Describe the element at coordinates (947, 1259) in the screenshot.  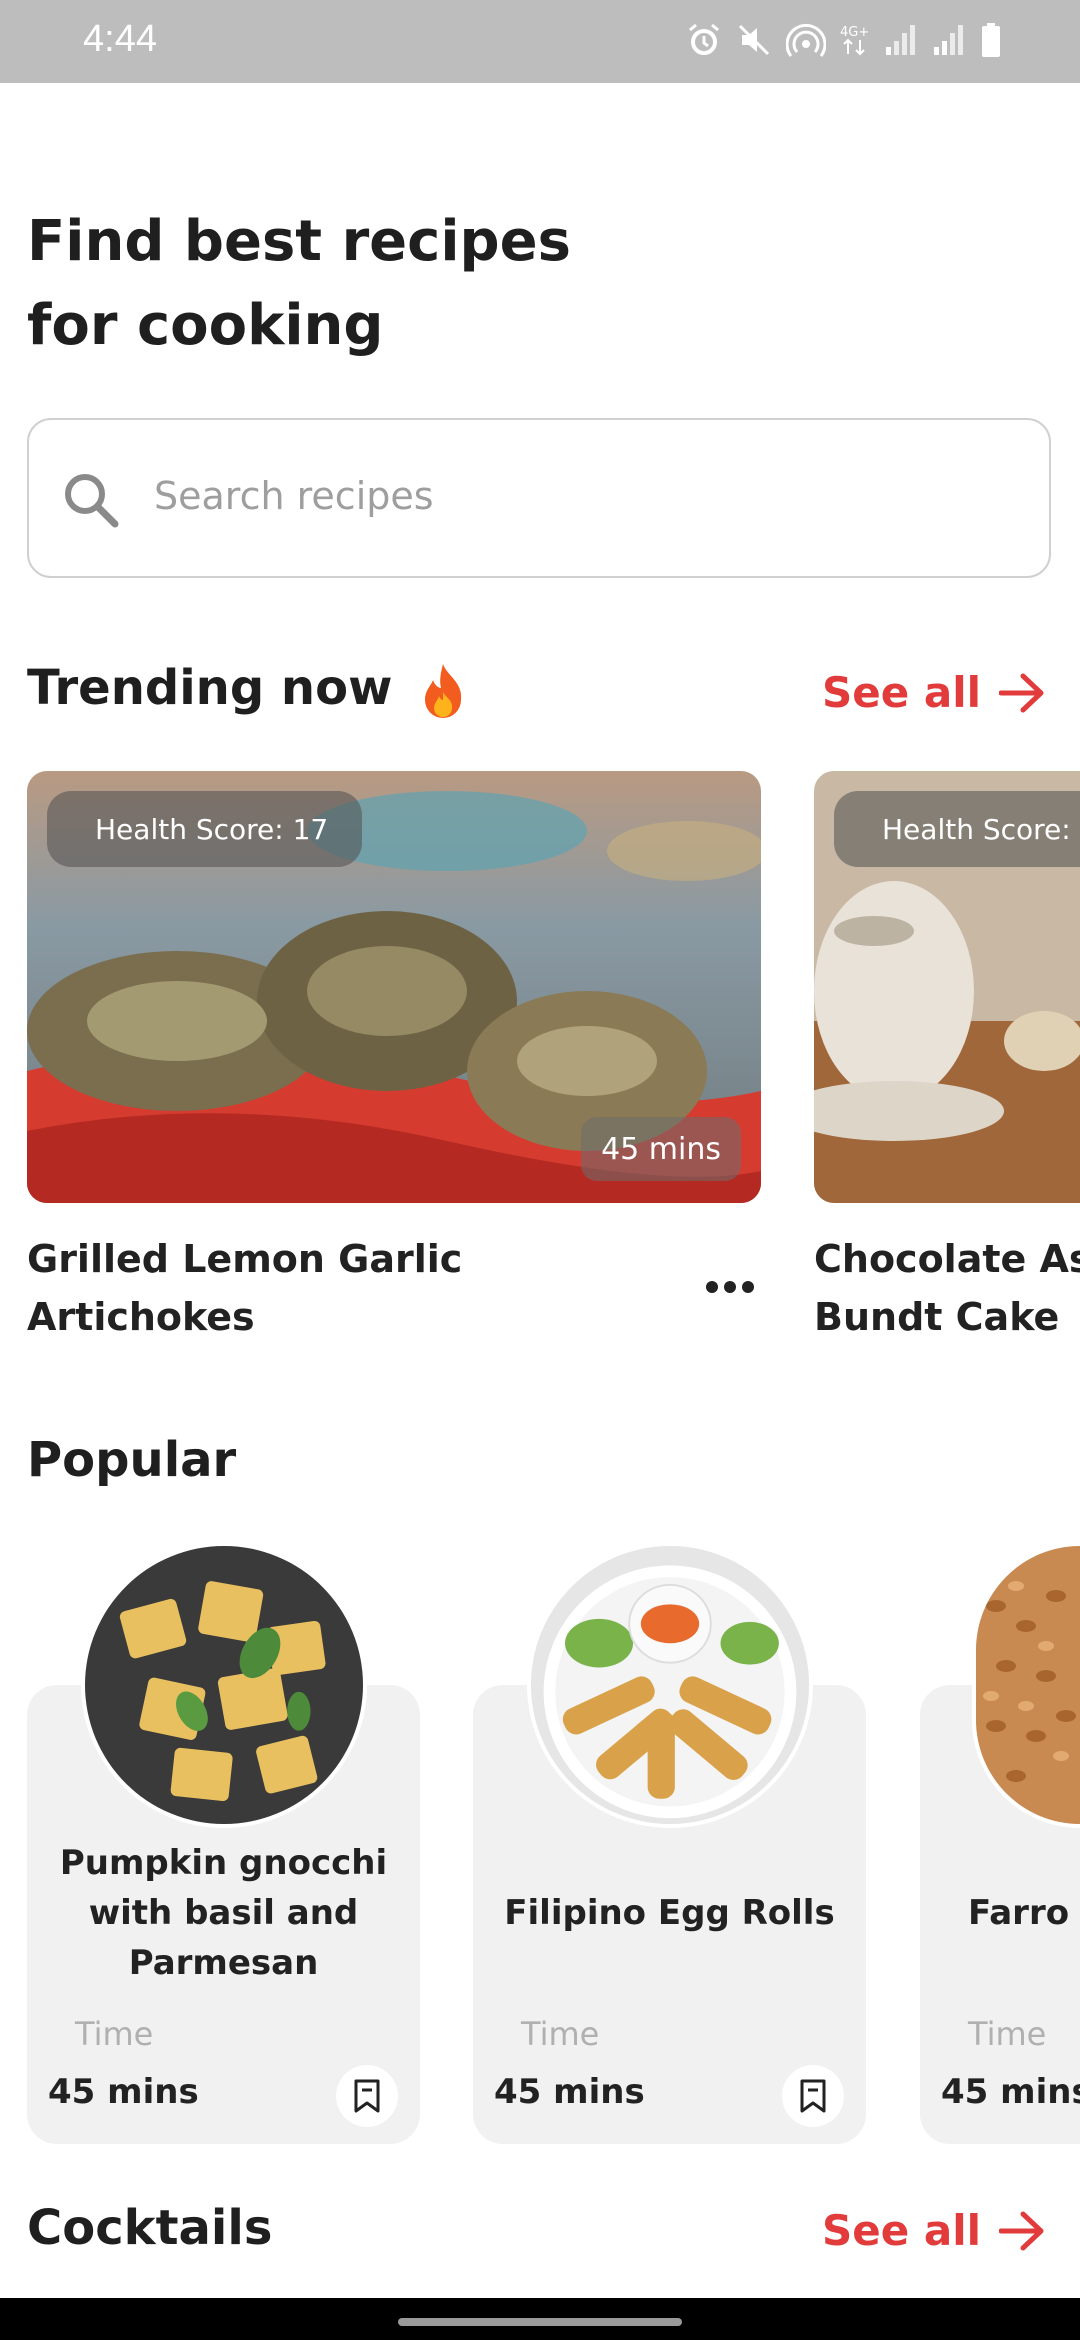
I see `recipe-name-line-1: Chocolate Asp` at that location.